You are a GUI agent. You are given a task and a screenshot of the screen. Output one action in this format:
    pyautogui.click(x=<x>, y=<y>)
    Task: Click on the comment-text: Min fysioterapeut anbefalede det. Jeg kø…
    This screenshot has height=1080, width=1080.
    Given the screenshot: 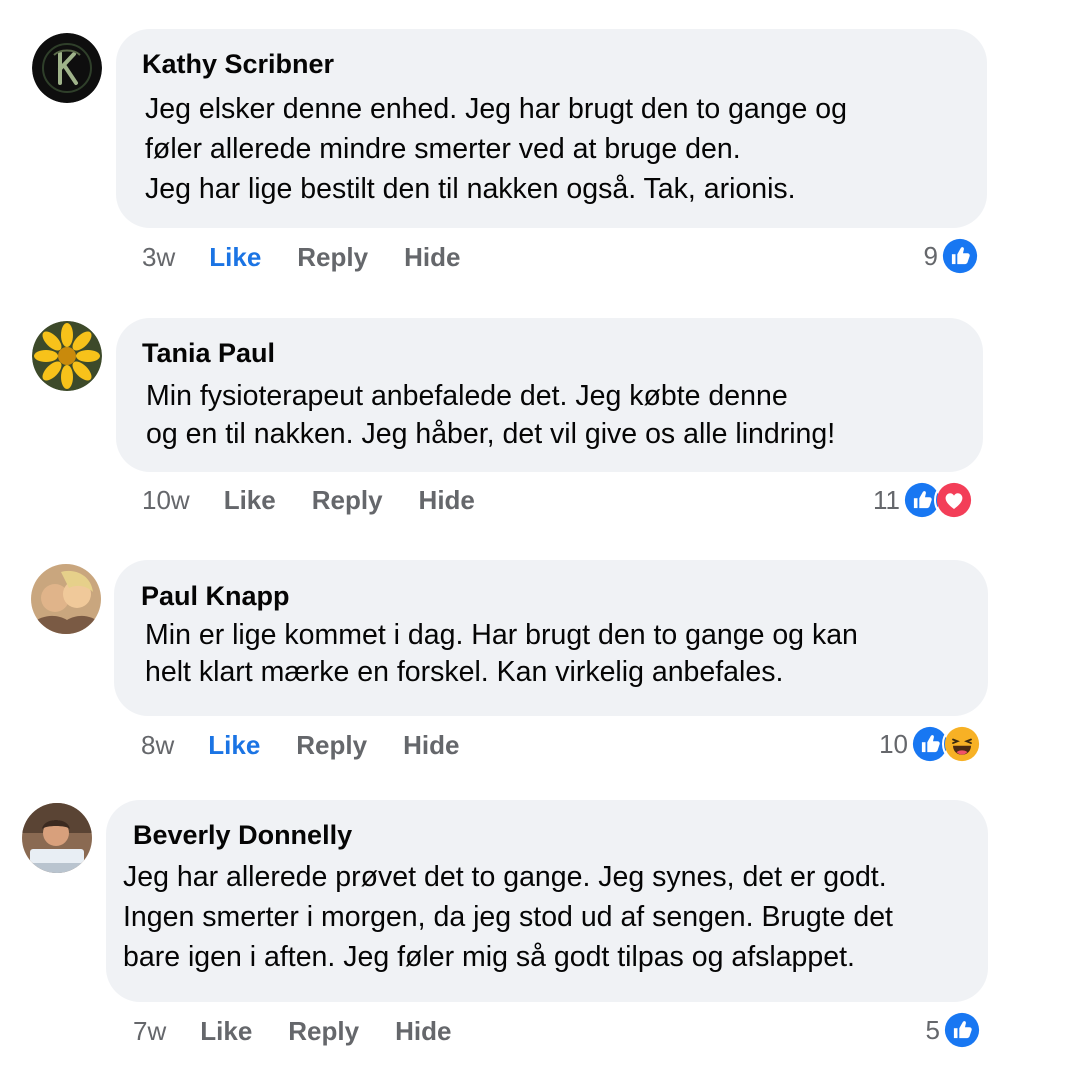 What is the action you would take?
    pyautogui.click(x=490, y=415)
    